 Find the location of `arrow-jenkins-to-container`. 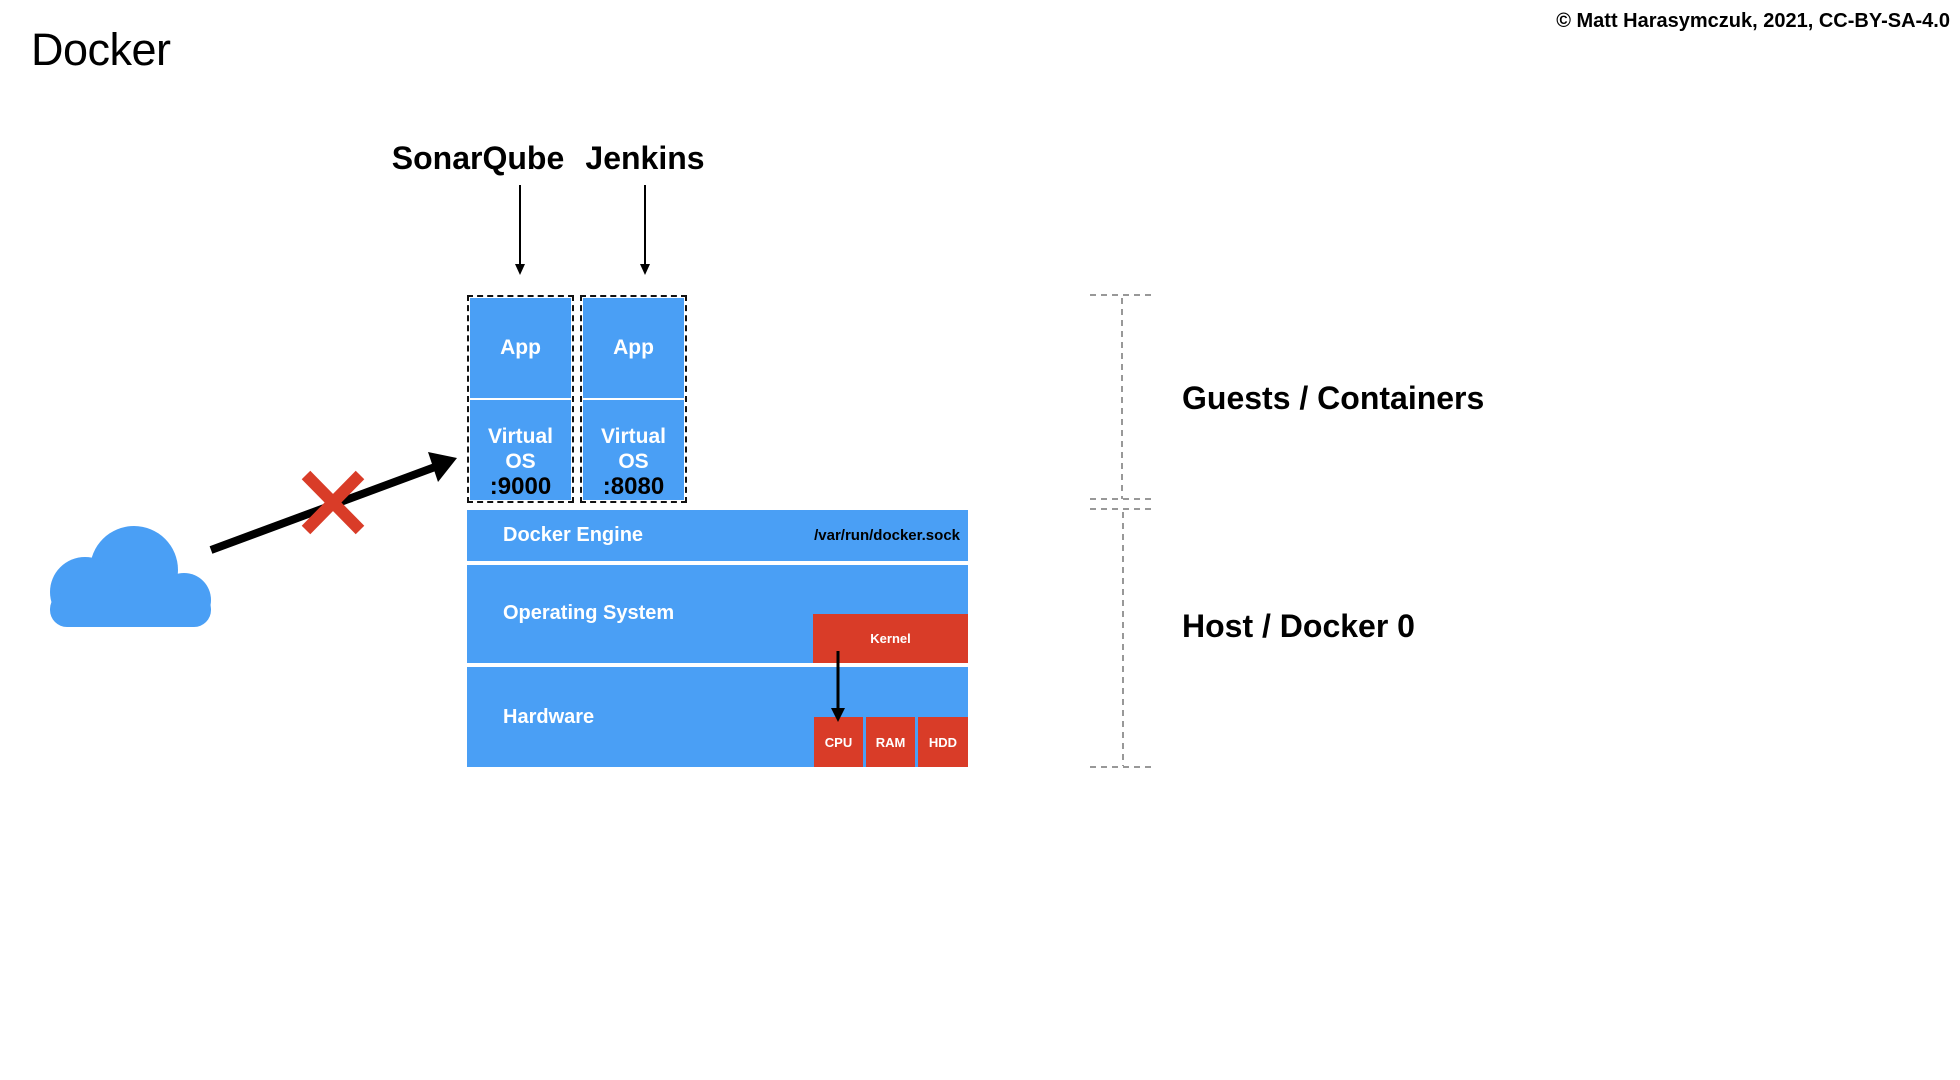

arrow-jenkins-to-container is located at coordinates (645, 230).